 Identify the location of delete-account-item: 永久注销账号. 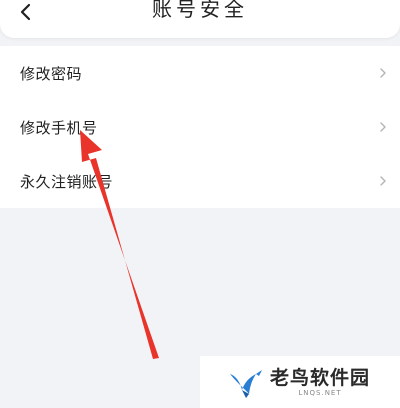
(200, 181).